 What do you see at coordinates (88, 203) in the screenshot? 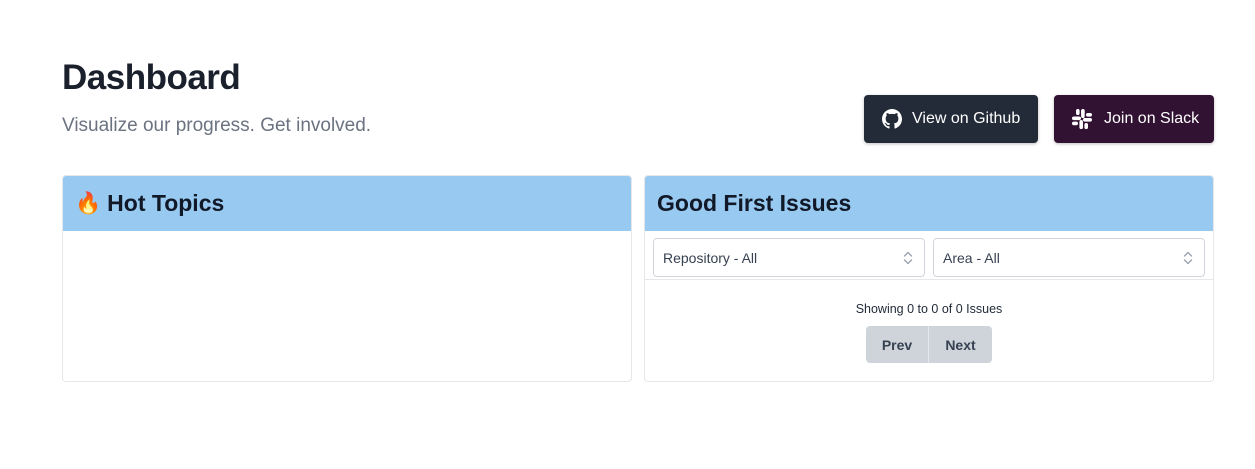
I see `fire-icon: 🔥` at bounding box center [88, 203].